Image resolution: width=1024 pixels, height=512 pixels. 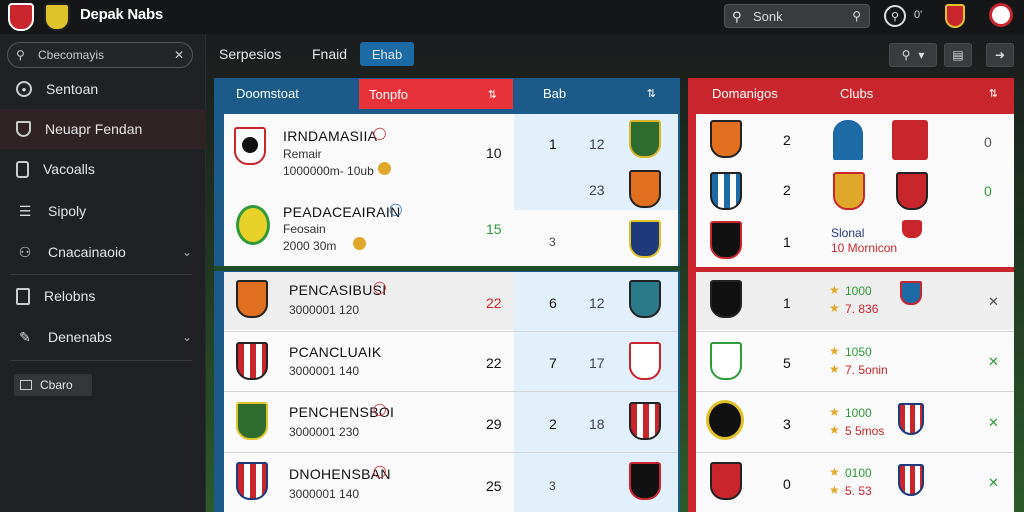 What do you see at coordinates (103, 89) in the screenshot?
I see `sidebar-item-sentoan: ● Sentoan` at bounding box center [103, 89].